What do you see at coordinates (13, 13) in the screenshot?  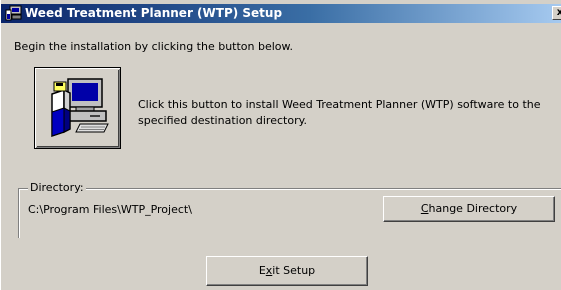 I see `setup-computer-icon` at bounding box center [13, 13].